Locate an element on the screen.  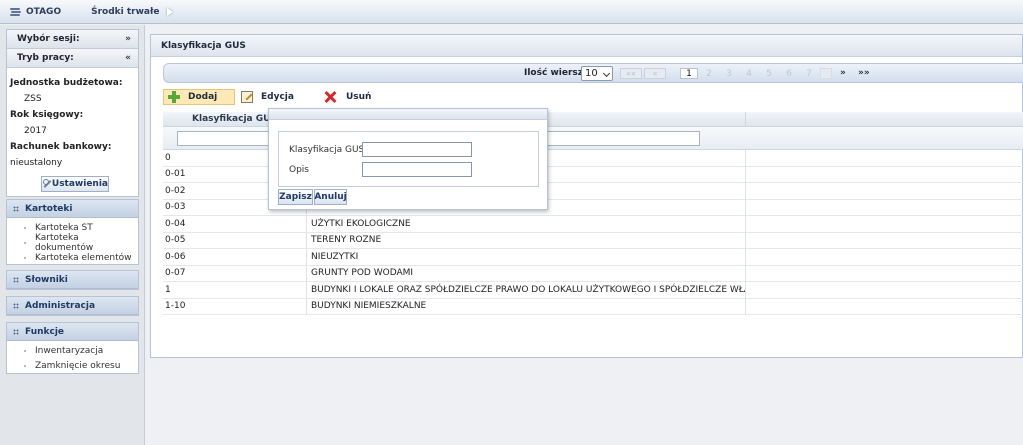
section-administracja: Administracja is located at coordinates (72, 306).